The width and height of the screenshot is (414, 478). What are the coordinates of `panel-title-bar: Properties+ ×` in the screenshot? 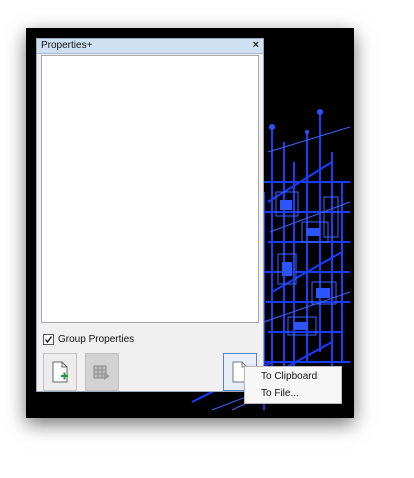 It's located at (150, 46).